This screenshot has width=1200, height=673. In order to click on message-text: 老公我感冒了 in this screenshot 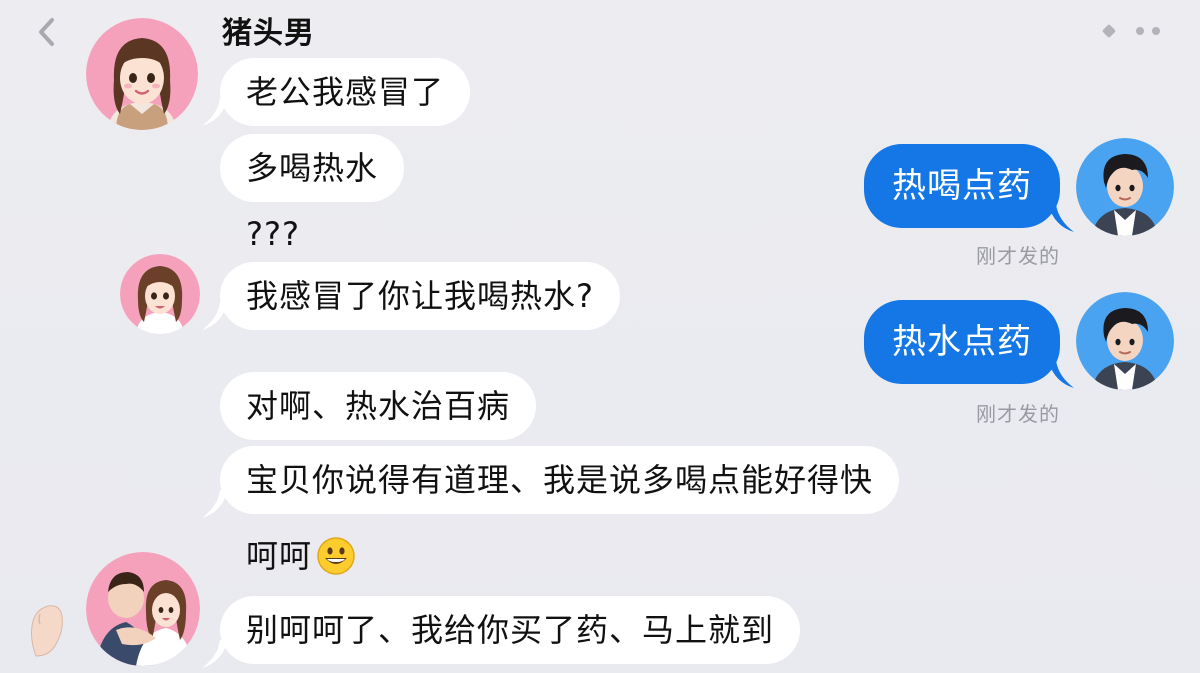, I will do `click(345, 92)`.